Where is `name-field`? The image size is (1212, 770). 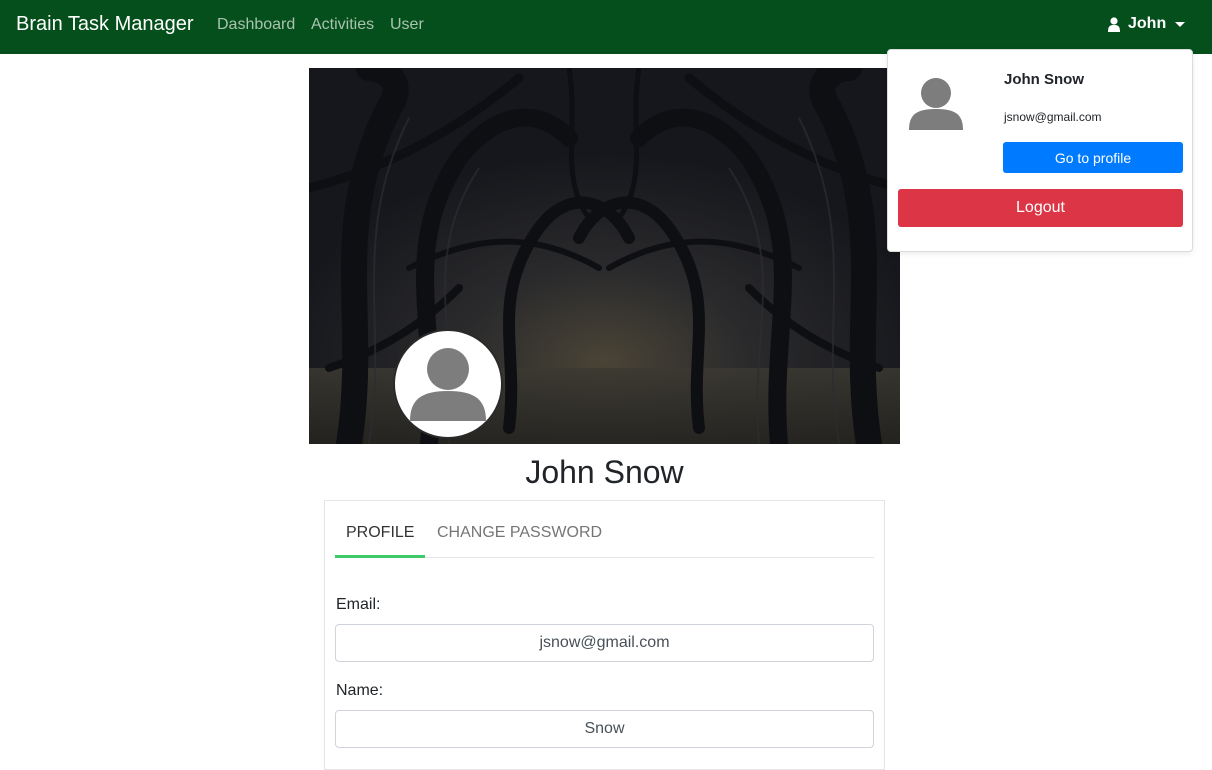 name-field is located at coordinates (604, 729).